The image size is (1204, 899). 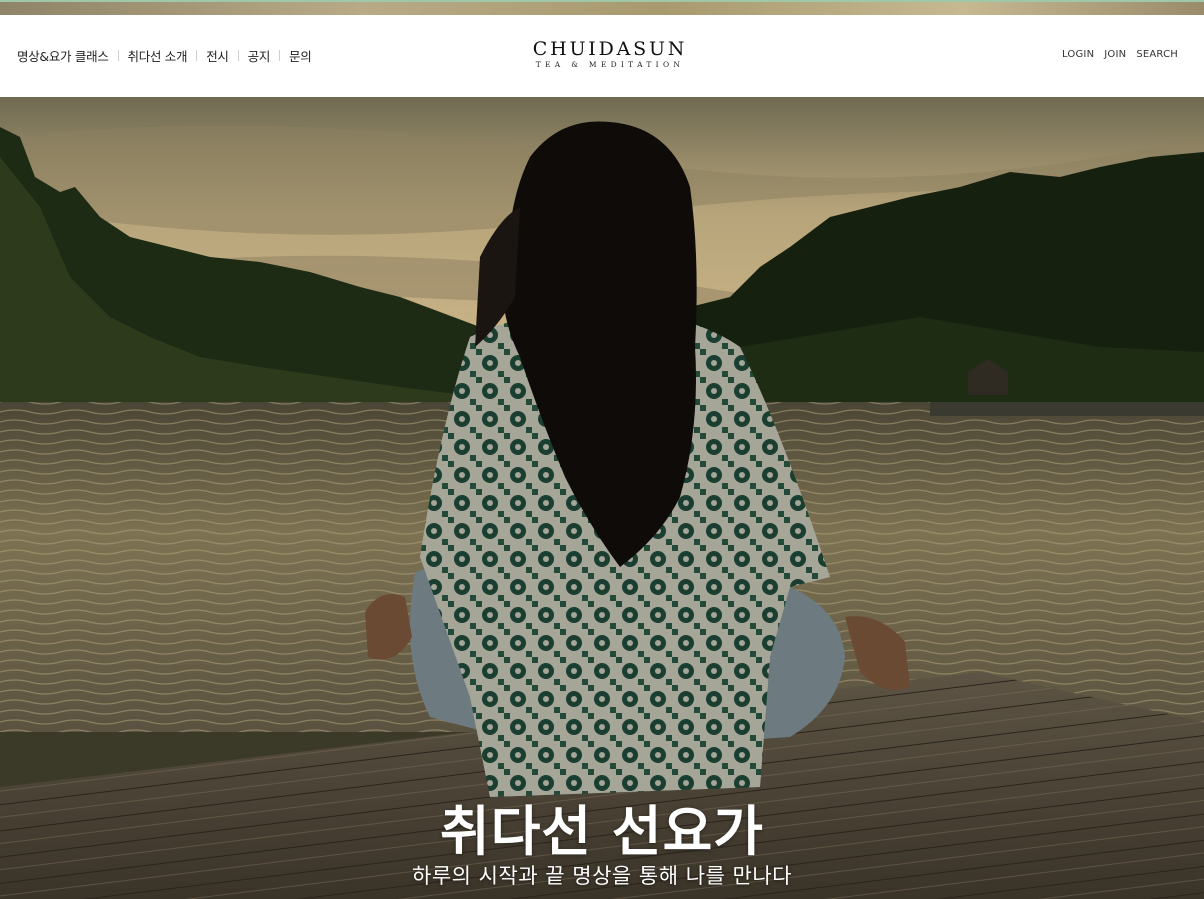 What do you see at coordinates (300, 55) in the screenshot?
I see `nav-item-contact: 문의` at bounding box center [300, 55].